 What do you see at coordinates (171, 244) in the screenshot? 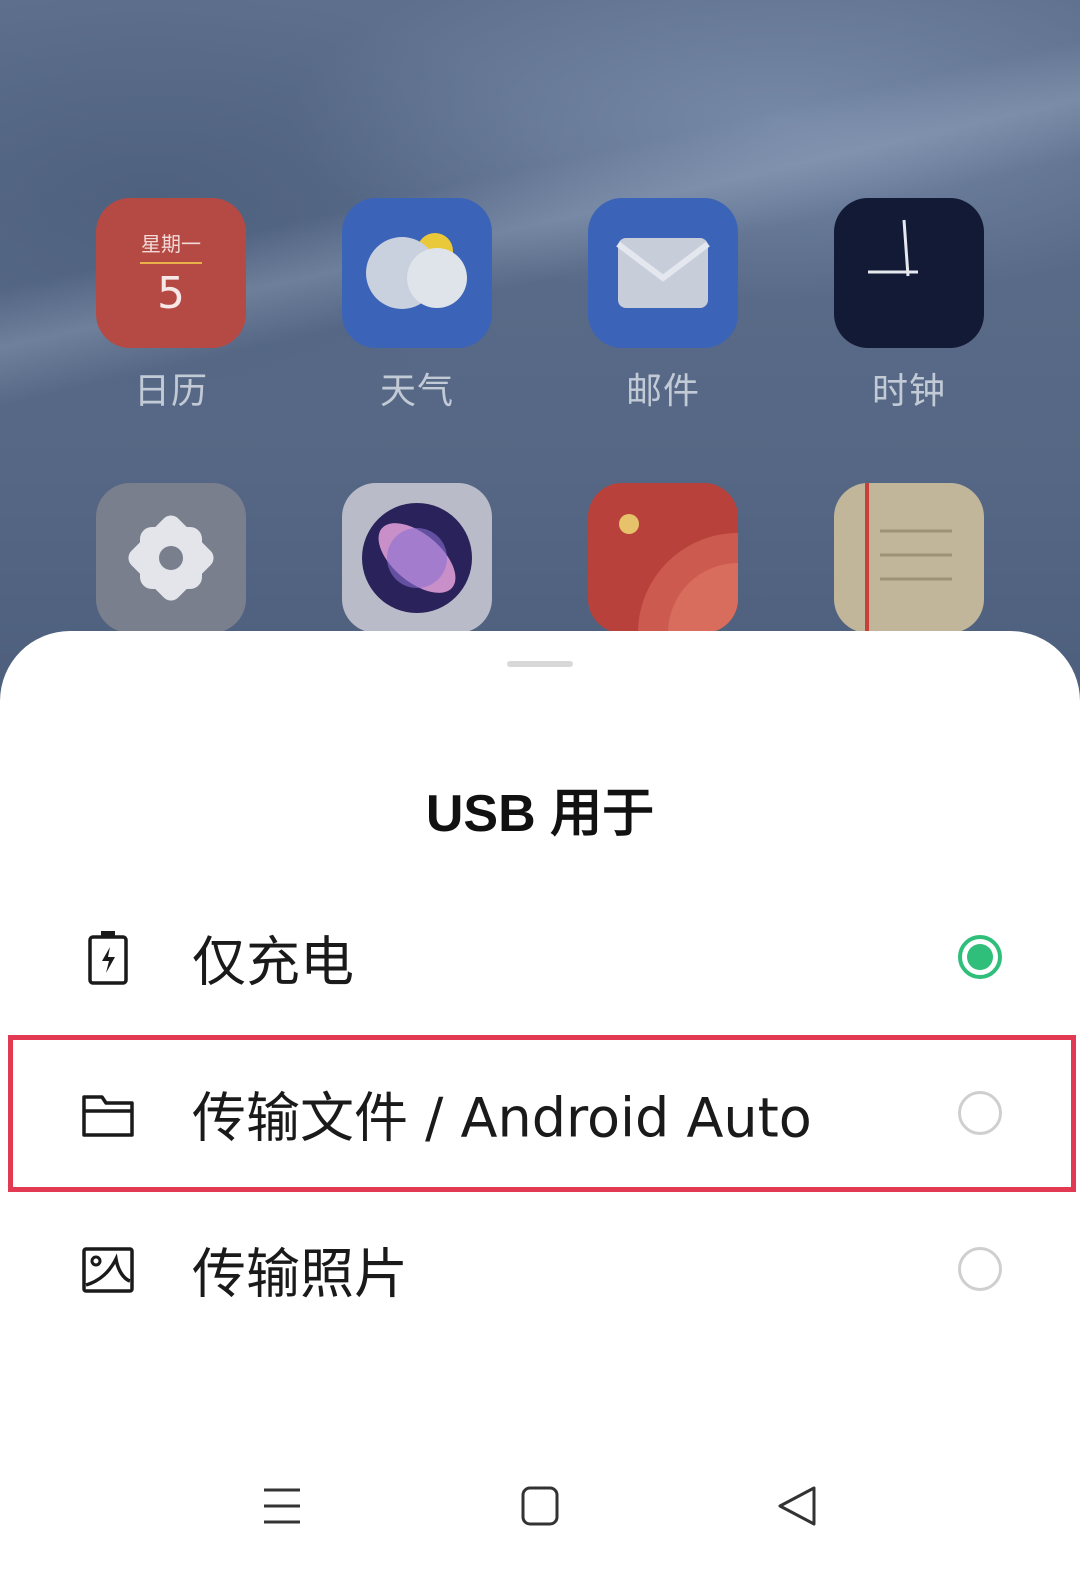
I see `calendar-weekday: 星期一` at bounding box center [171, 244].